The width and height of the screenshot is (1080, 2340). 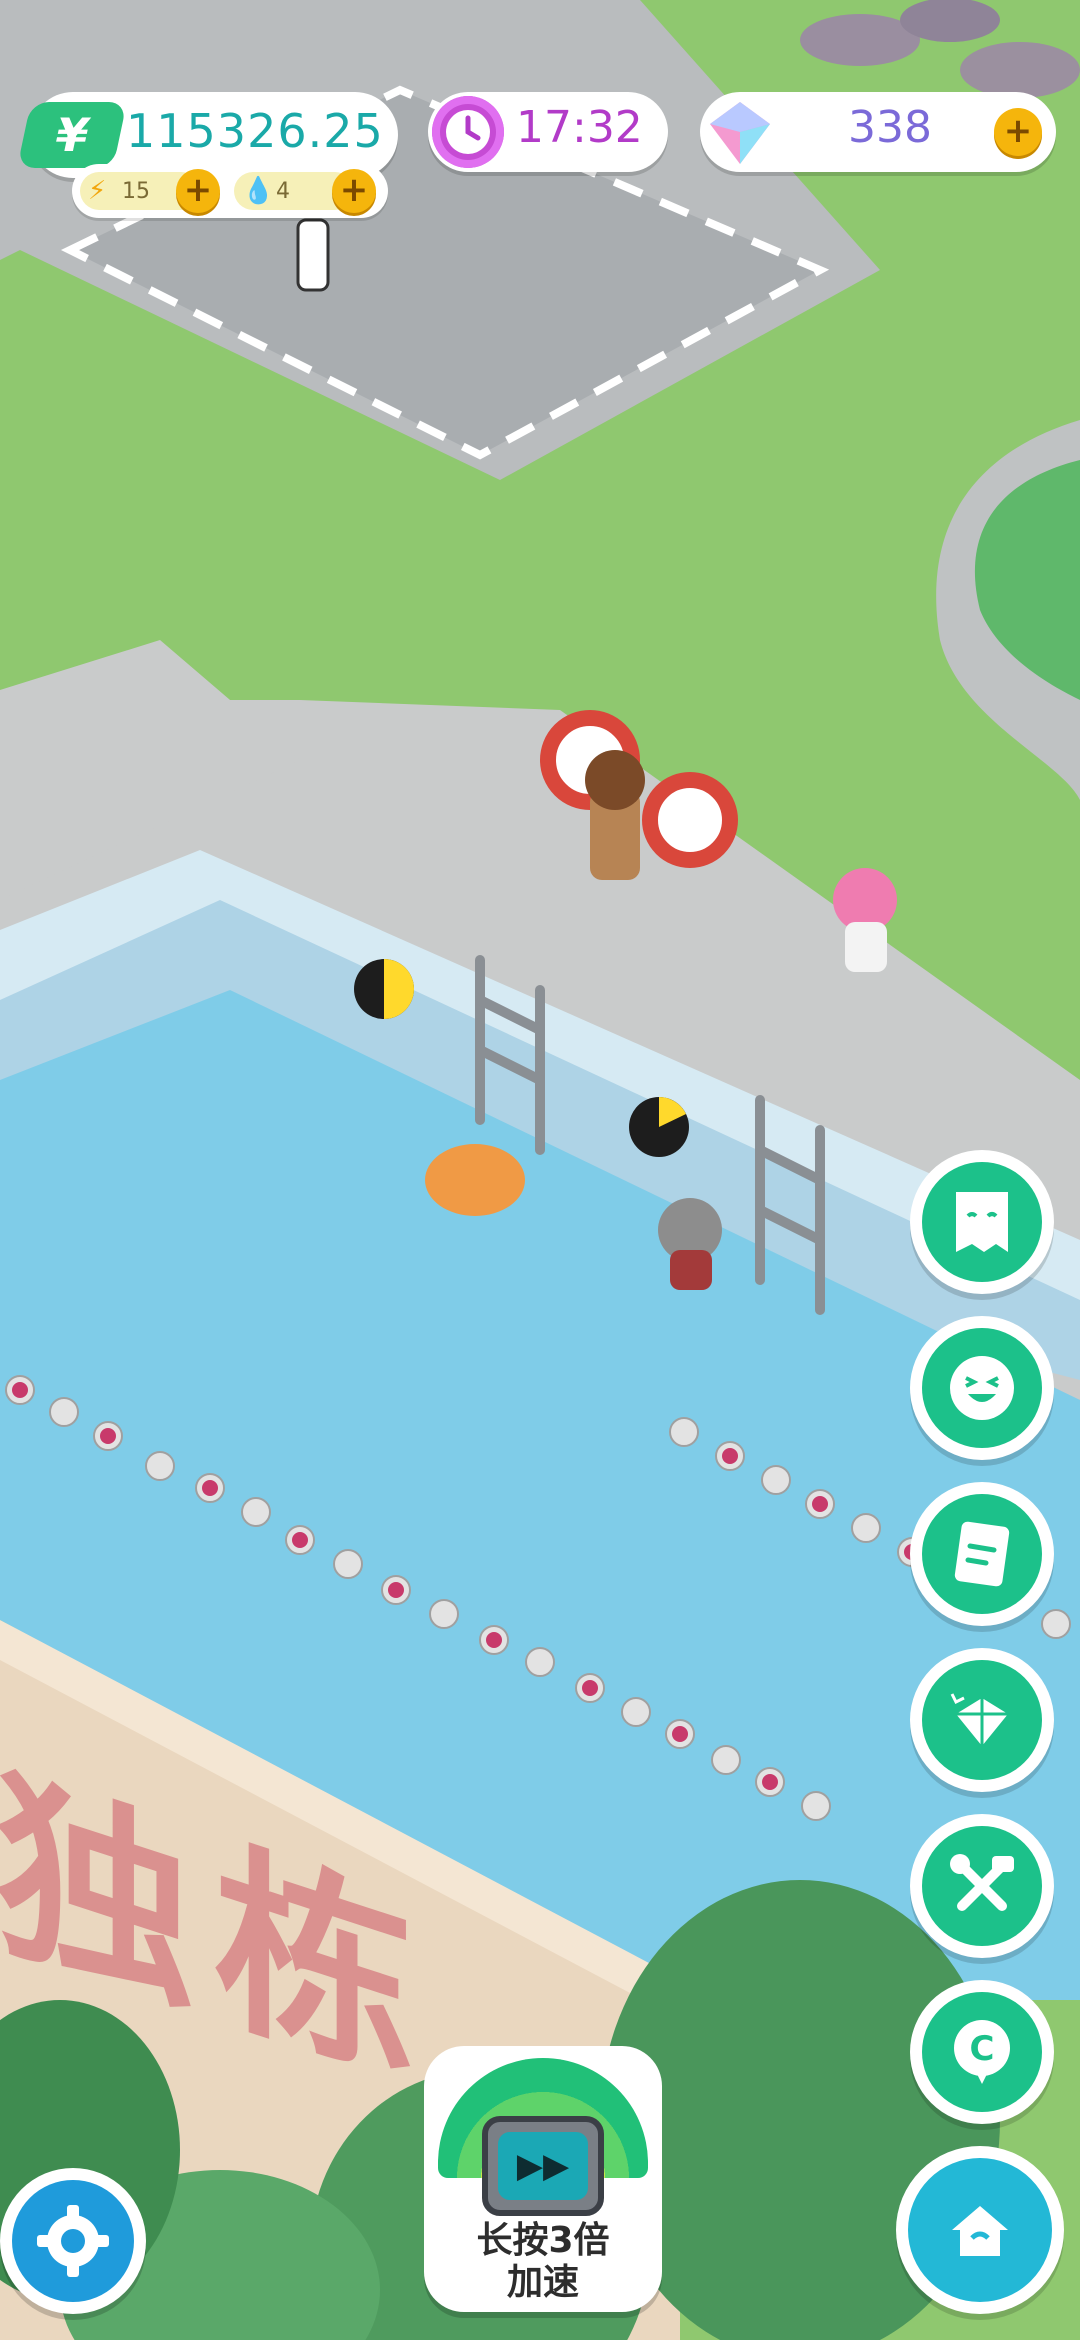 I want to click on clock-time: 17:32, so click(x=579, y=127).